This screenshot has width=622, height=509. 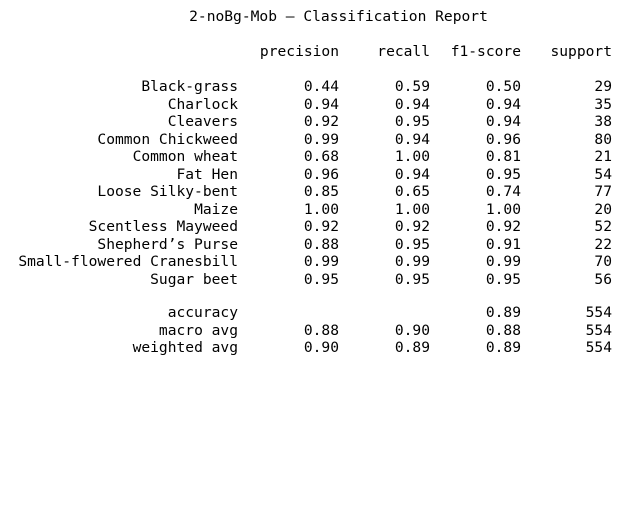 I want to click on header-support: support, so click(x=581, y=51).